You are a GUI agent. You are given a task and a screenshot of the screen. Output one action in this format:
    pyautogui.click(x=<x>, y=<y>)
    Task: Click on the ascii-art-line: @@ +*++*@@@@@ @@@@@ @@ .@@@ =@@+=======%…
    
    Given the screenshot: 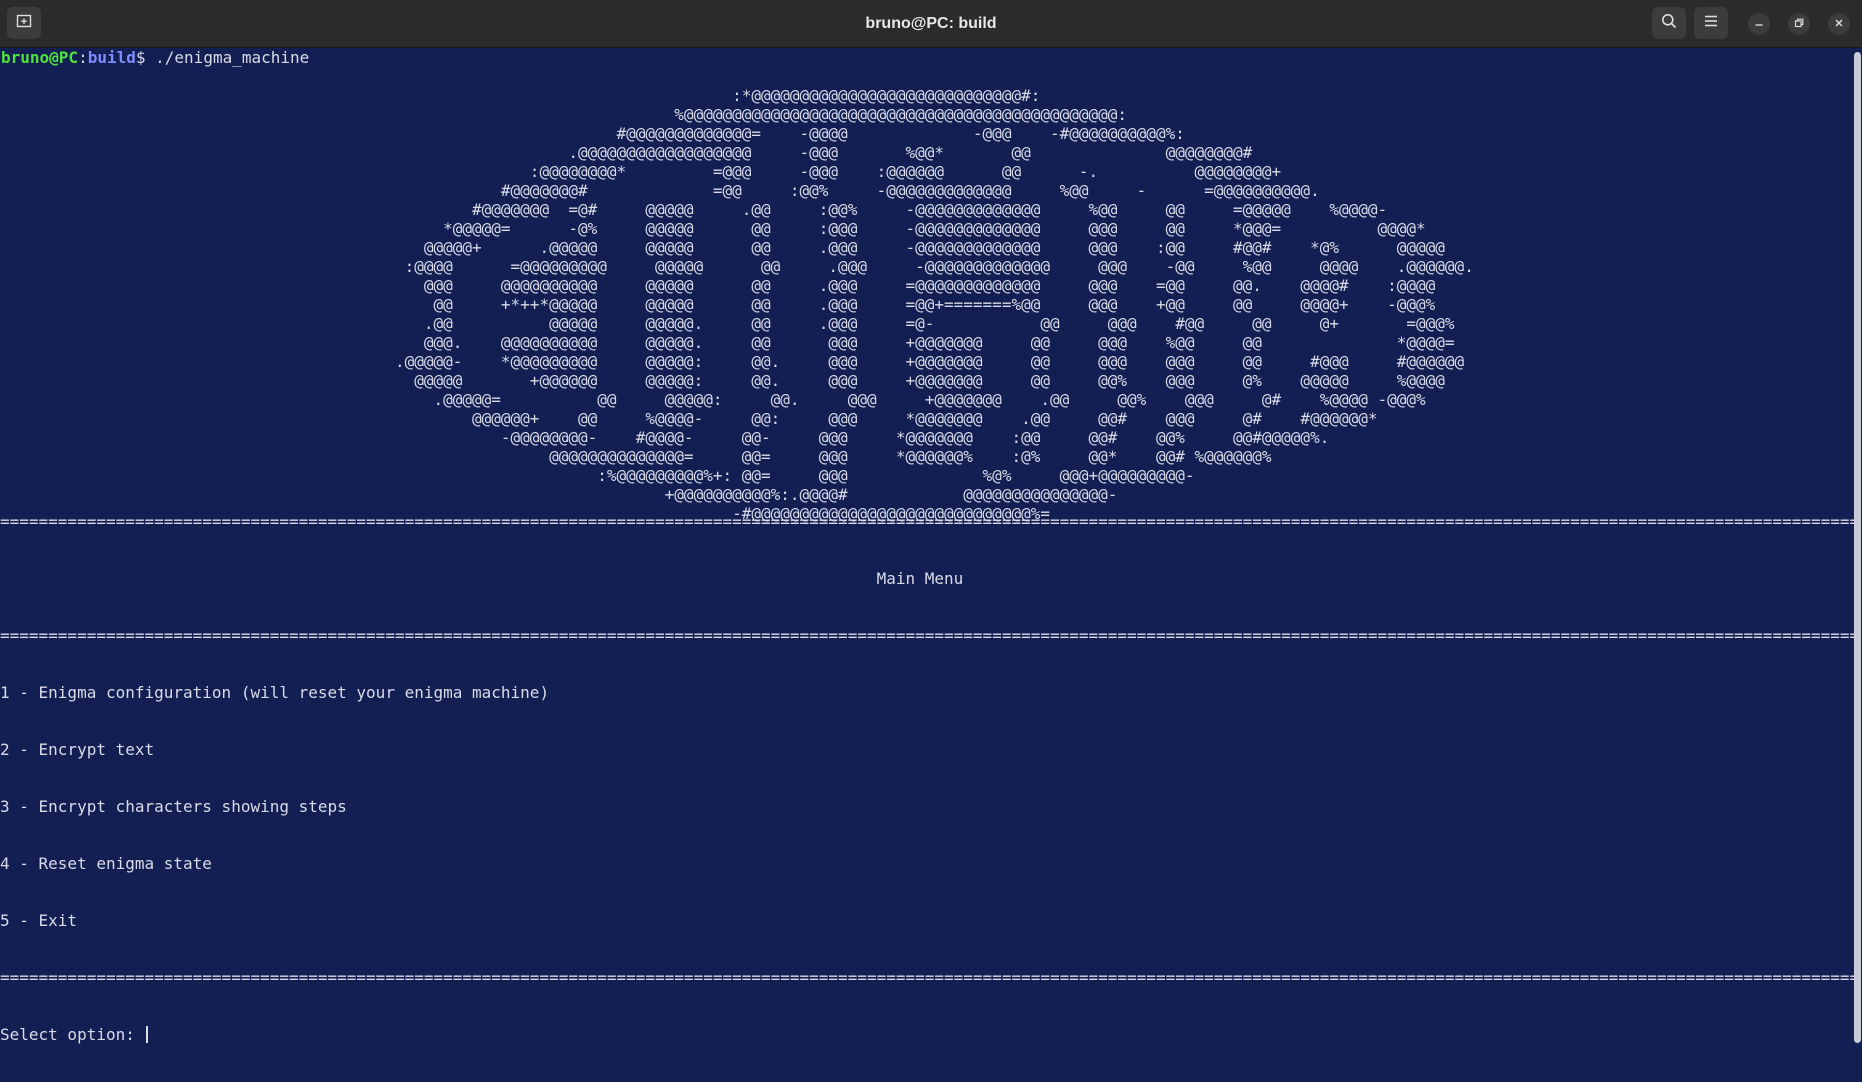 What is the action you would take?
    pyautogui.click(x=718, y=304)
    